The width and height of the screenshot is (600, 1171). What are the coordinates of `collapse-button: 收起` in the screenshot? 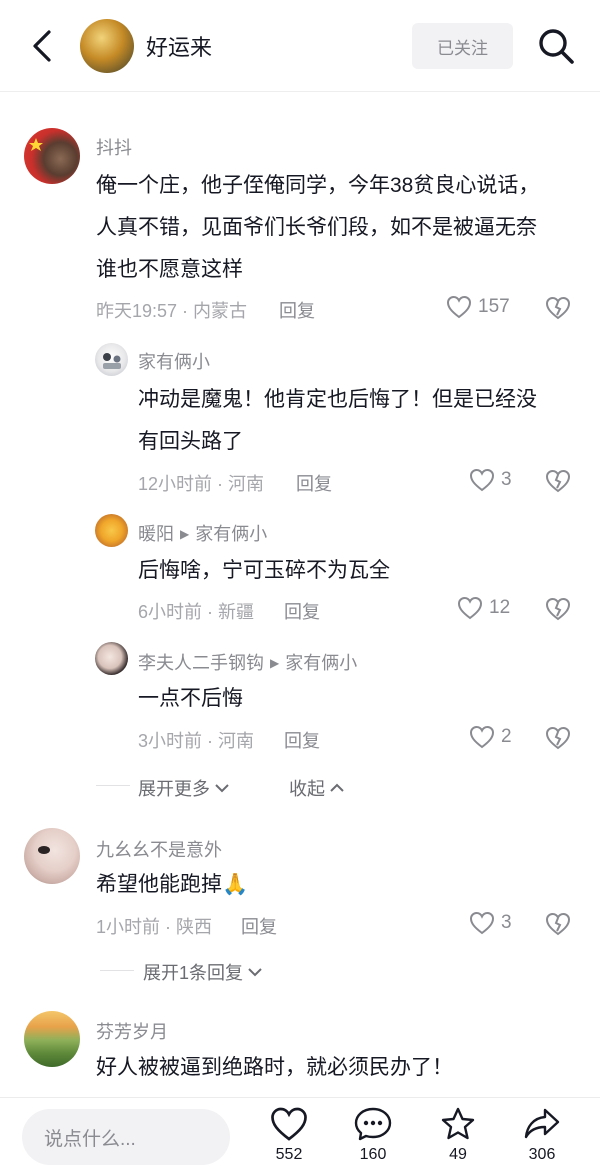 It's located at (317, 788).